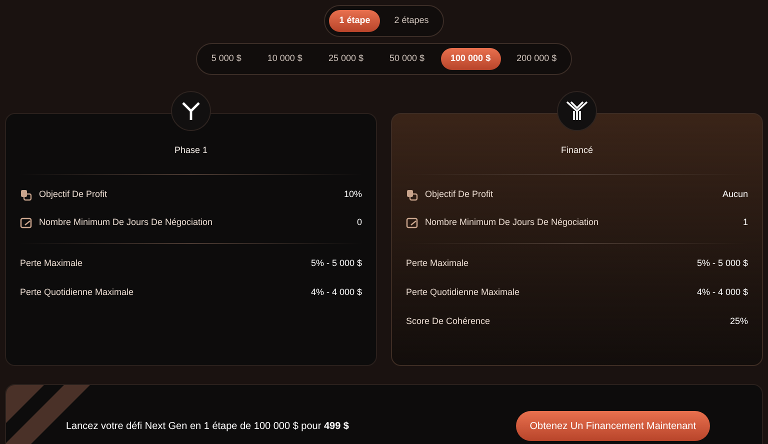 The width and height of the screenshot is (768, 444). I want to click on card-title: Phase 1, so click(191, 150).